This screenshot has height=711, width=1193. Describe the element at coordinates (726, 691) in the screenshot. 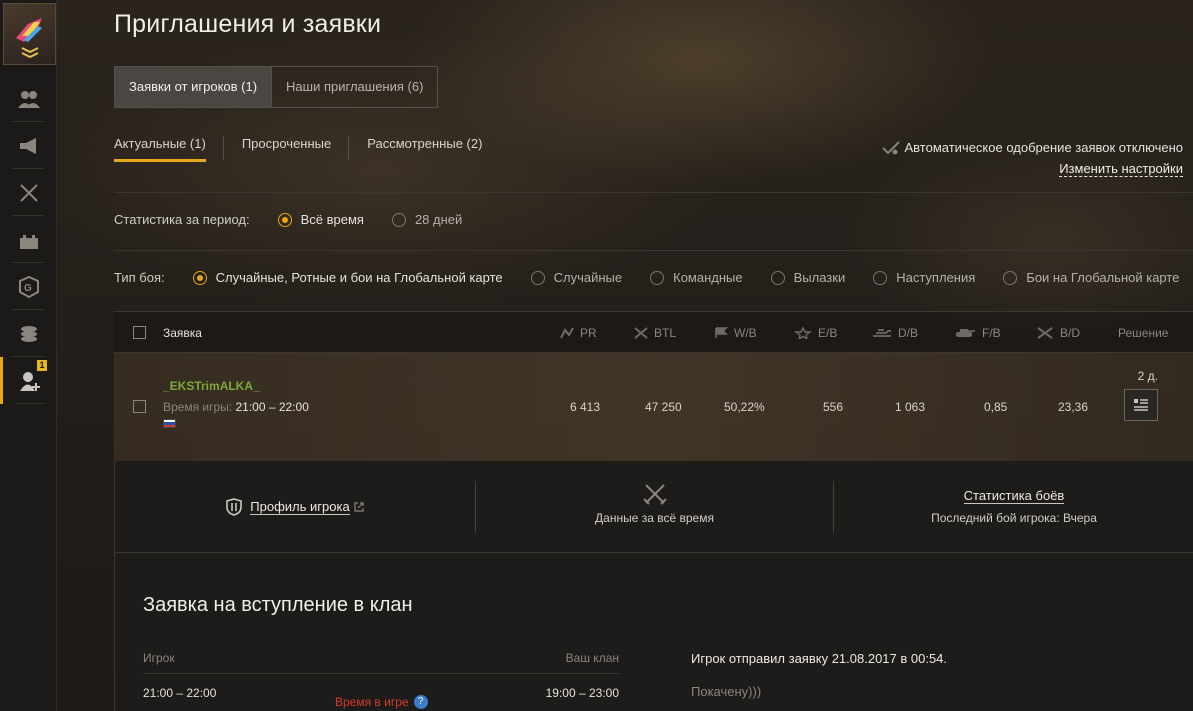

I see `player-message: Покачену)))` at that location.